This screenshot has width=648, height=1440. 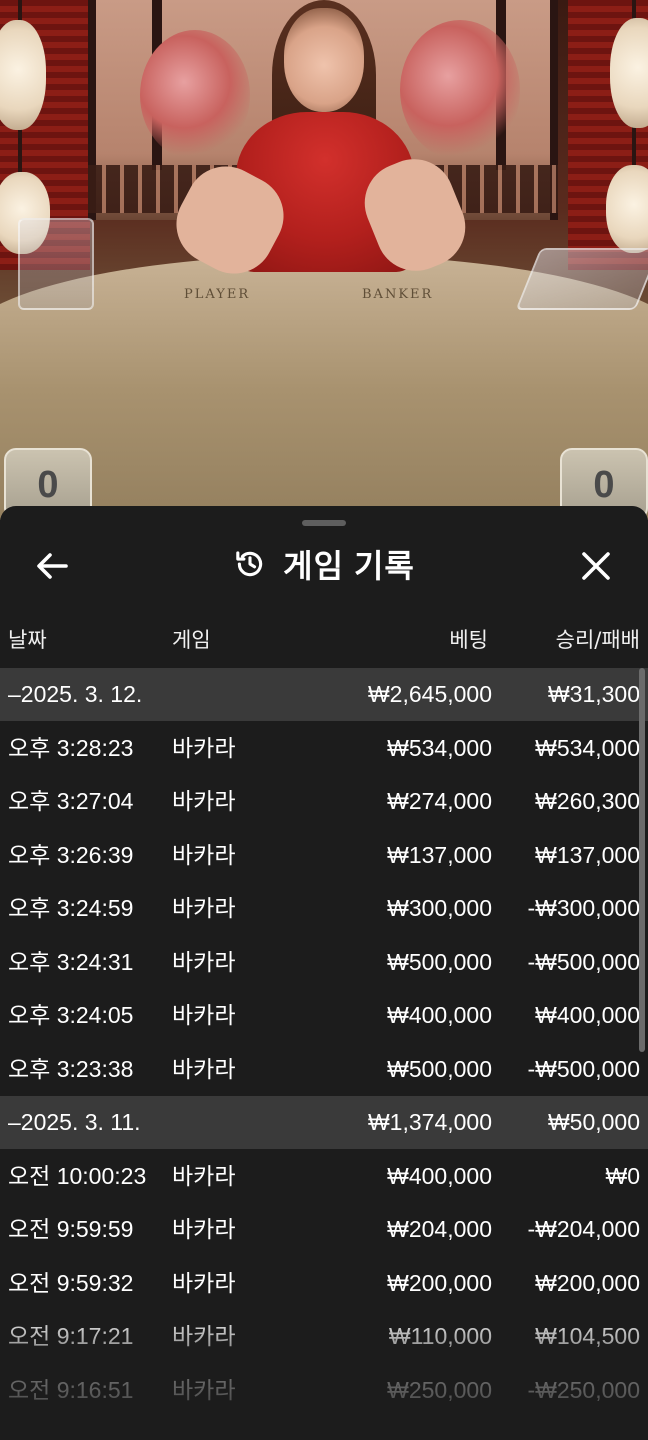 What do you see at coordinates (217, 294) in the screenshot?
I see `player-label: PLAYER` at bounding box center [217, 294].